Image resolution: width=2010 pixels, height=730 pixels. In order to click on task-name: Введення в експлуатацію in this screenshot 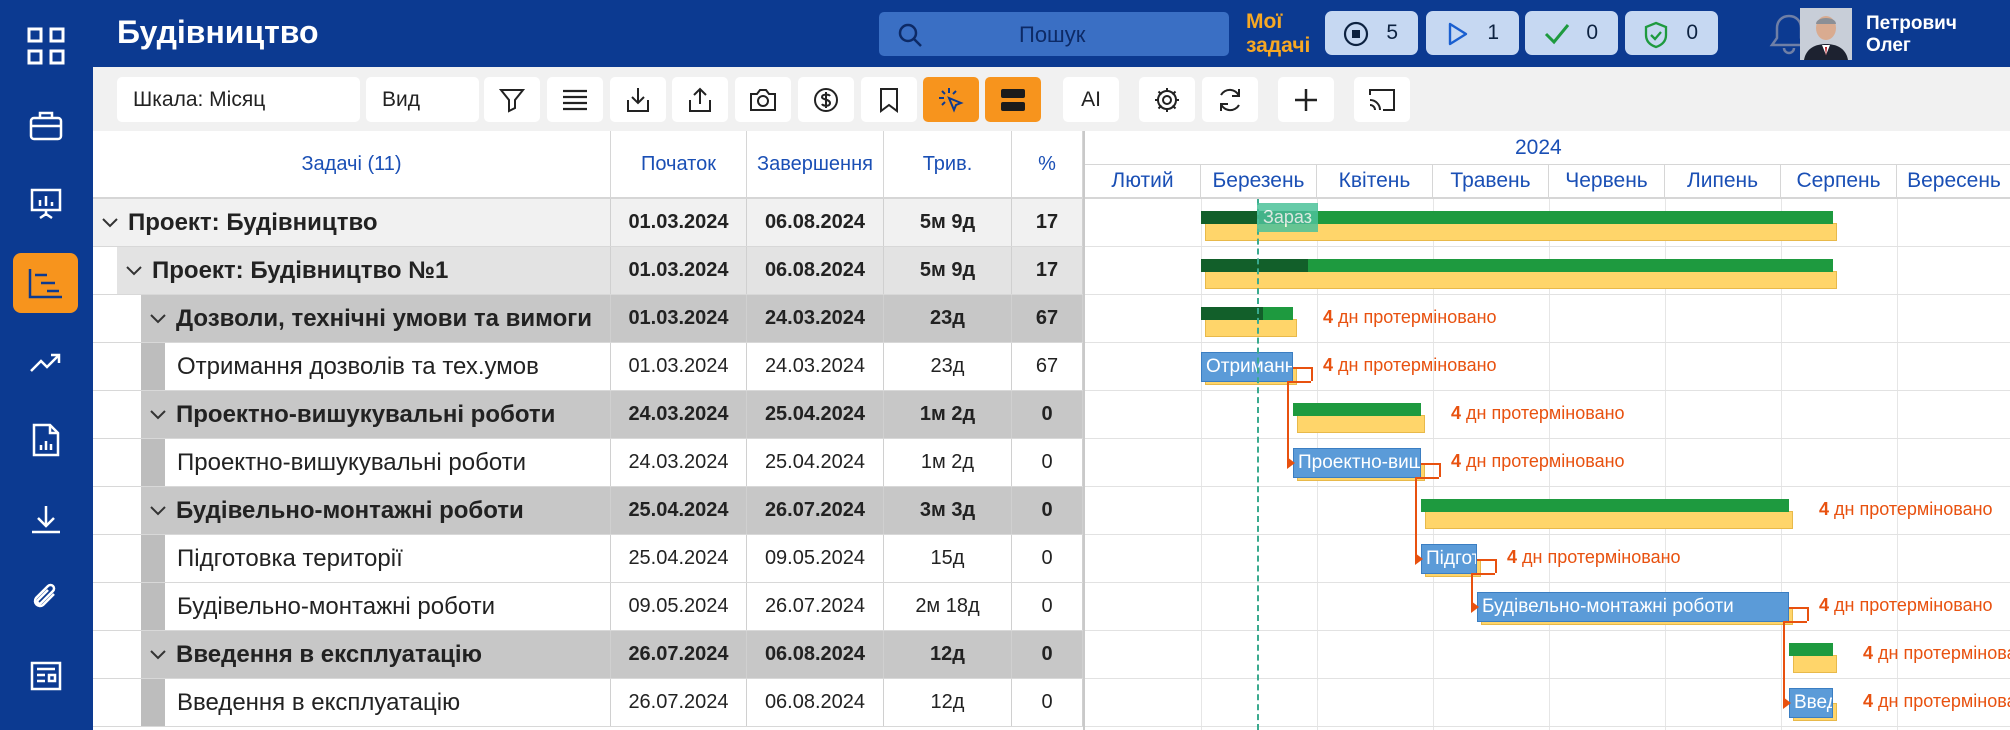, I will do `click(329, 654)`.